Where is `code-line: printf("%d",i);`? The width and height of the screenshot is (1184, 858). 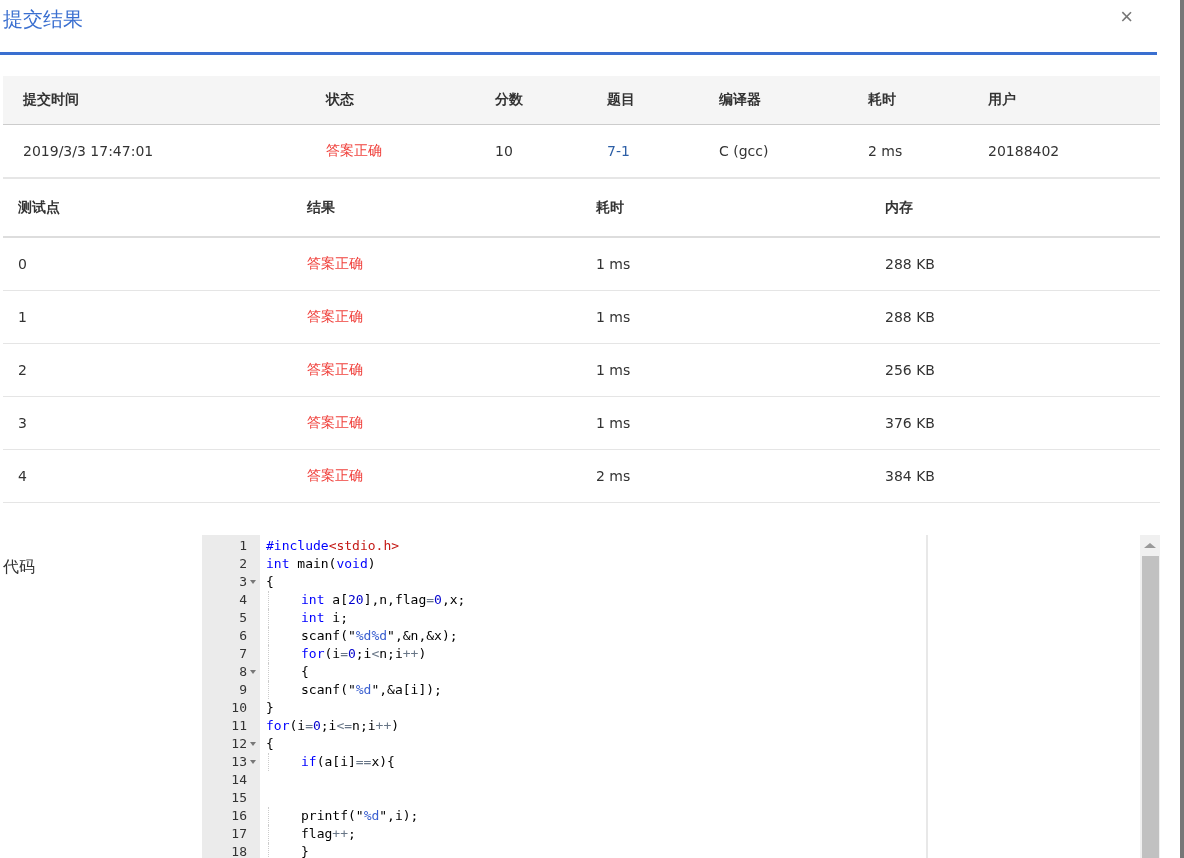 code-line: printf("%d",i); is located at coordinates (360, 816).